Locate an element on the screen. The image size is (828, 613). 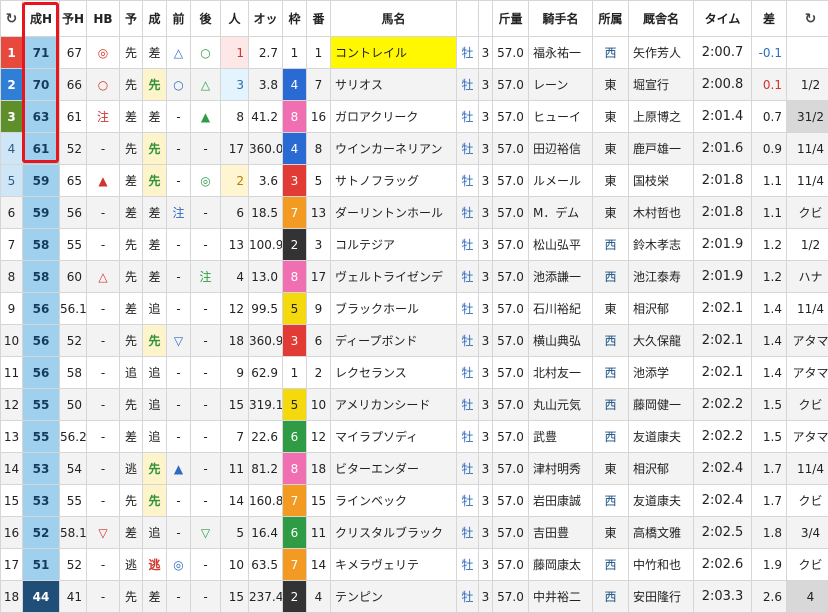
kin-value: 57.0 is located at coordinates (511, 437).